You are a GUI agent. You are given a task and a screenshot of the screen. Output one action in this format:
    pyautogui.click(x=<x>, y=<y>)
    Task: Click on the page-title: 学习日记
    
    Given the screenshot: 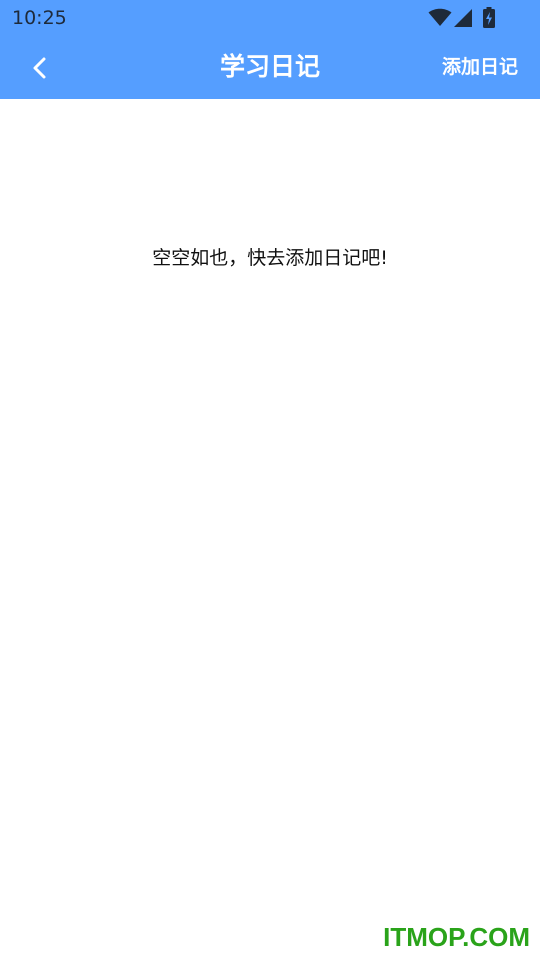 What is the action you would take?
    pyautogui.click(x=269, y=66)
    